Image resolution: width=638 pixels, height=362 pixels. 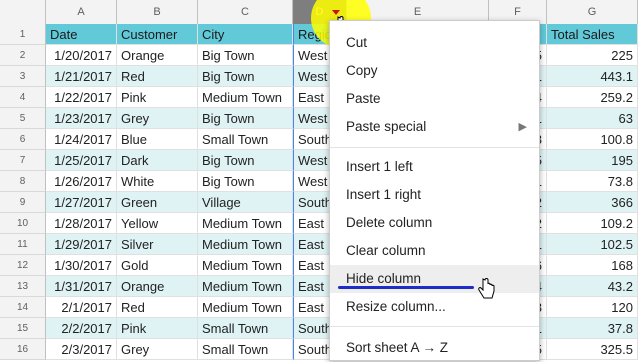 I want to click on cell-date: 1/23/2017, so click(x=81, y=118).